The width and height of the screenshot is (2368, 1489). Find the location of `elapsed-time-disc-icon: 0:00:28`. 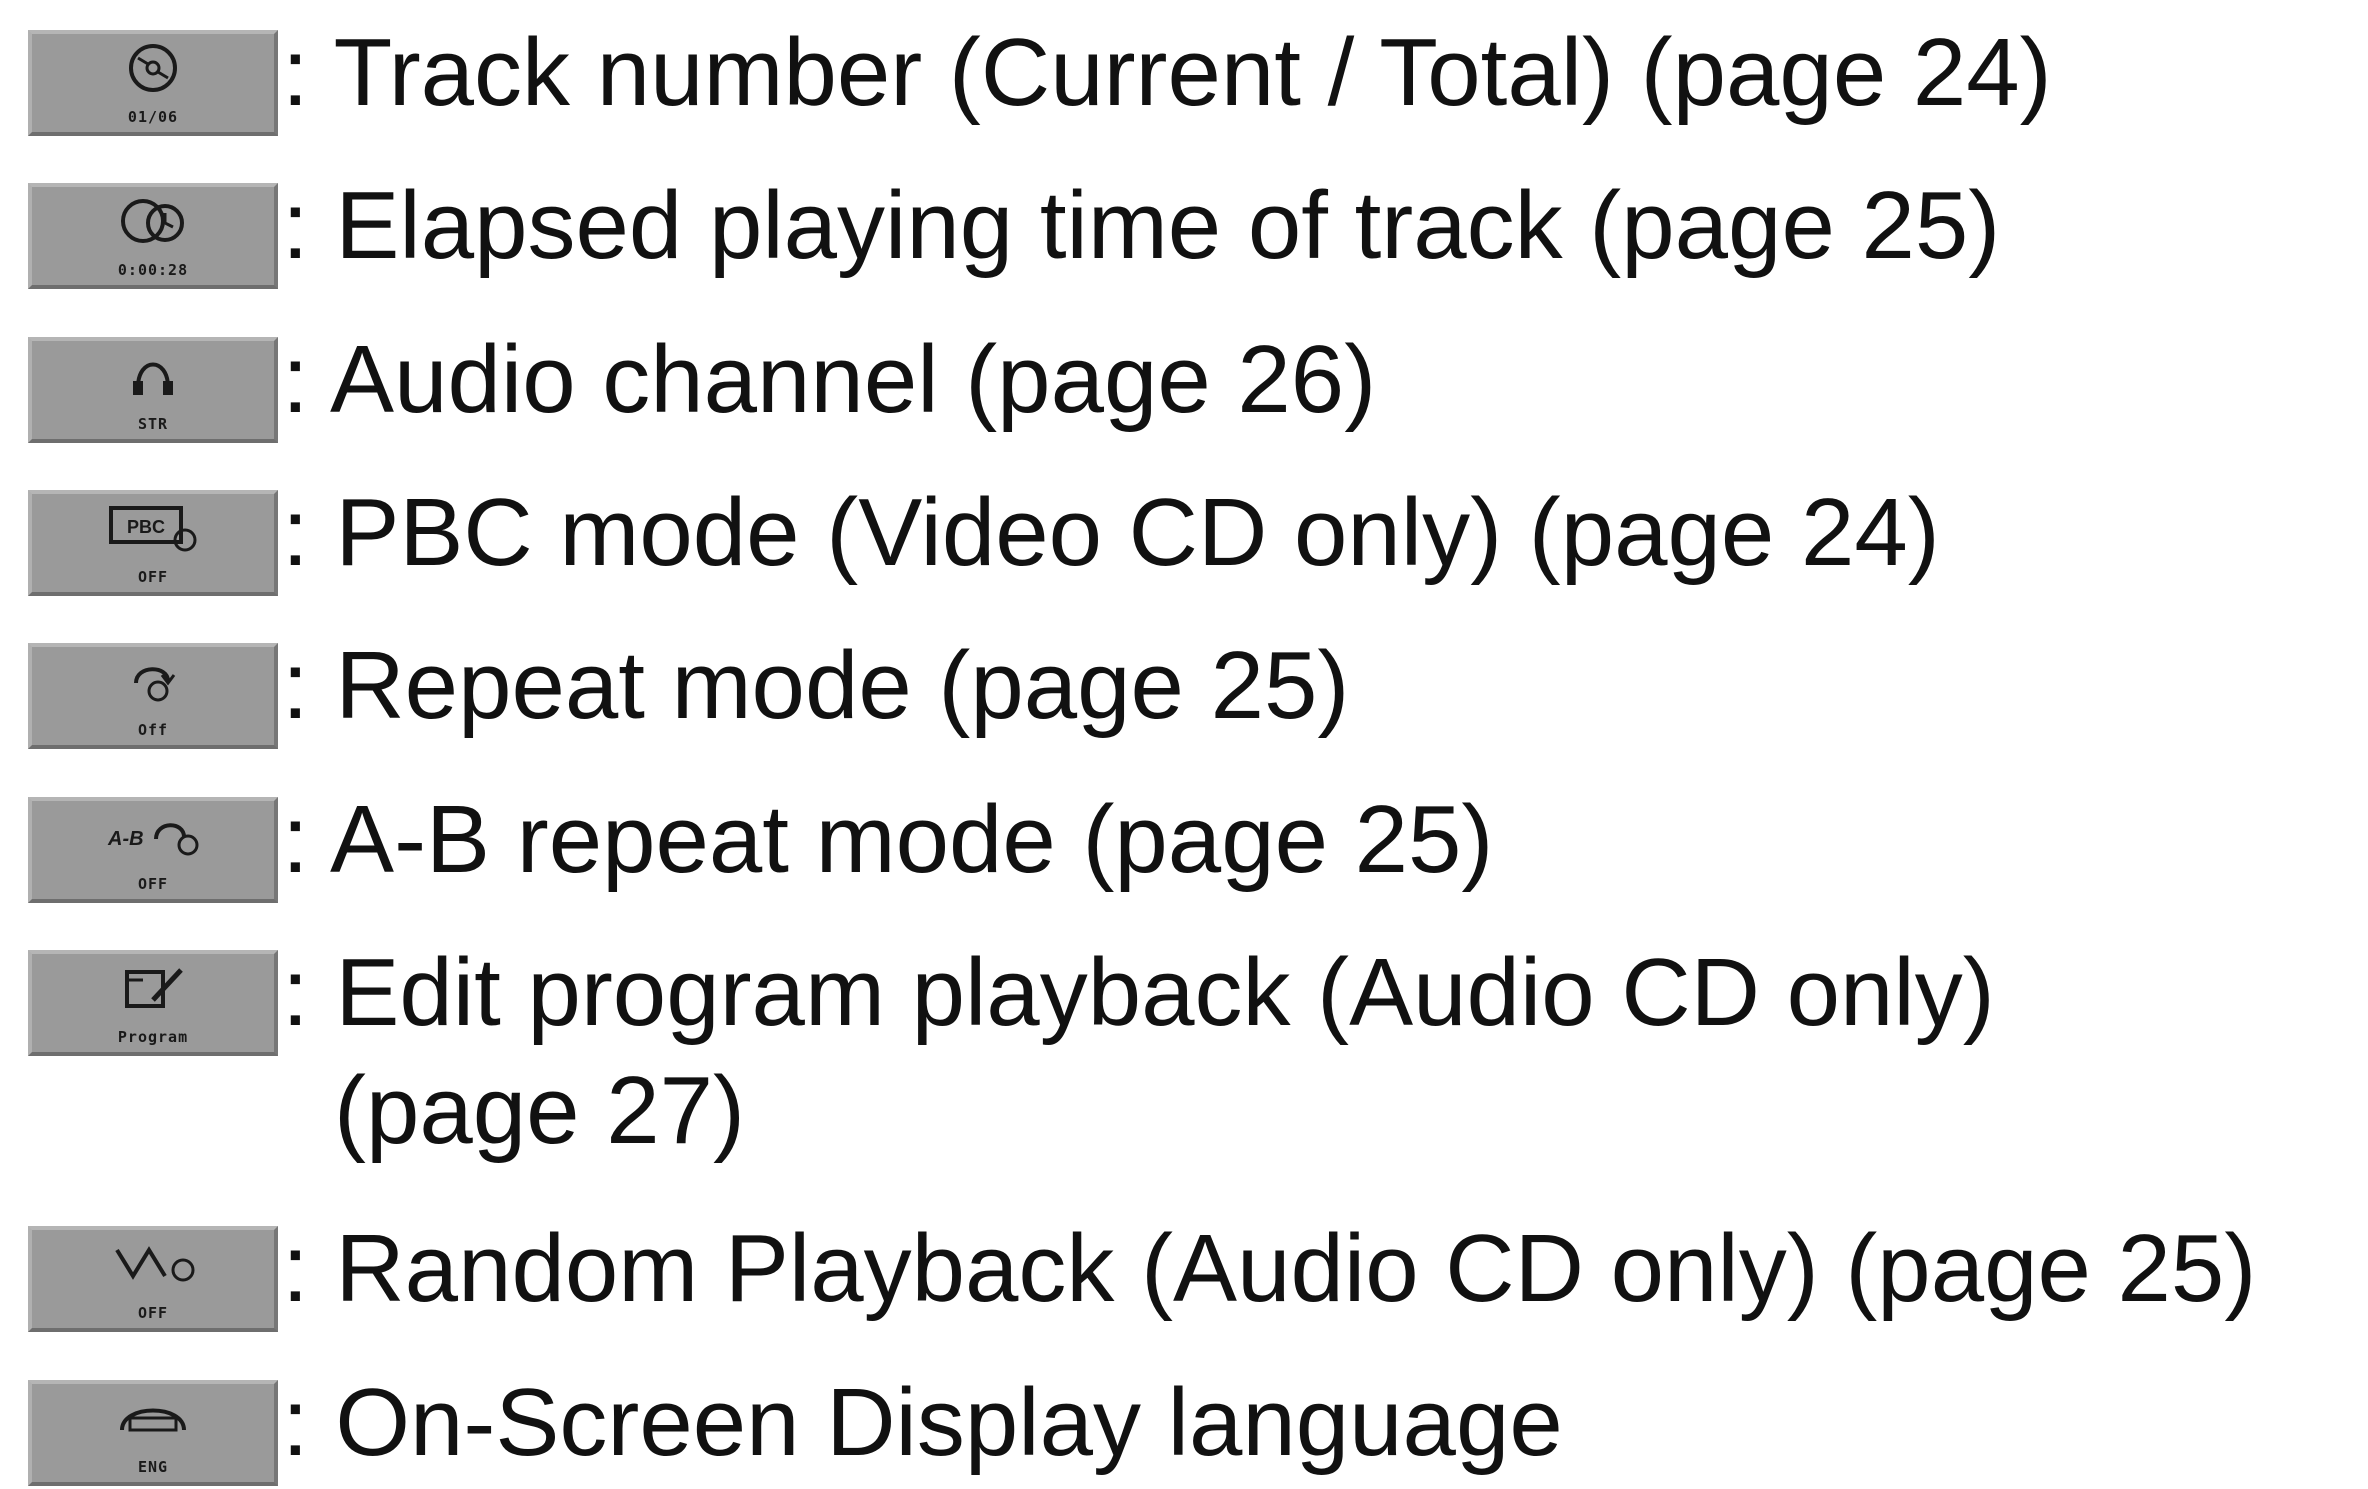

elapsed-time-disc-icon: 0:00:28 is located at coordinates (153, 236).